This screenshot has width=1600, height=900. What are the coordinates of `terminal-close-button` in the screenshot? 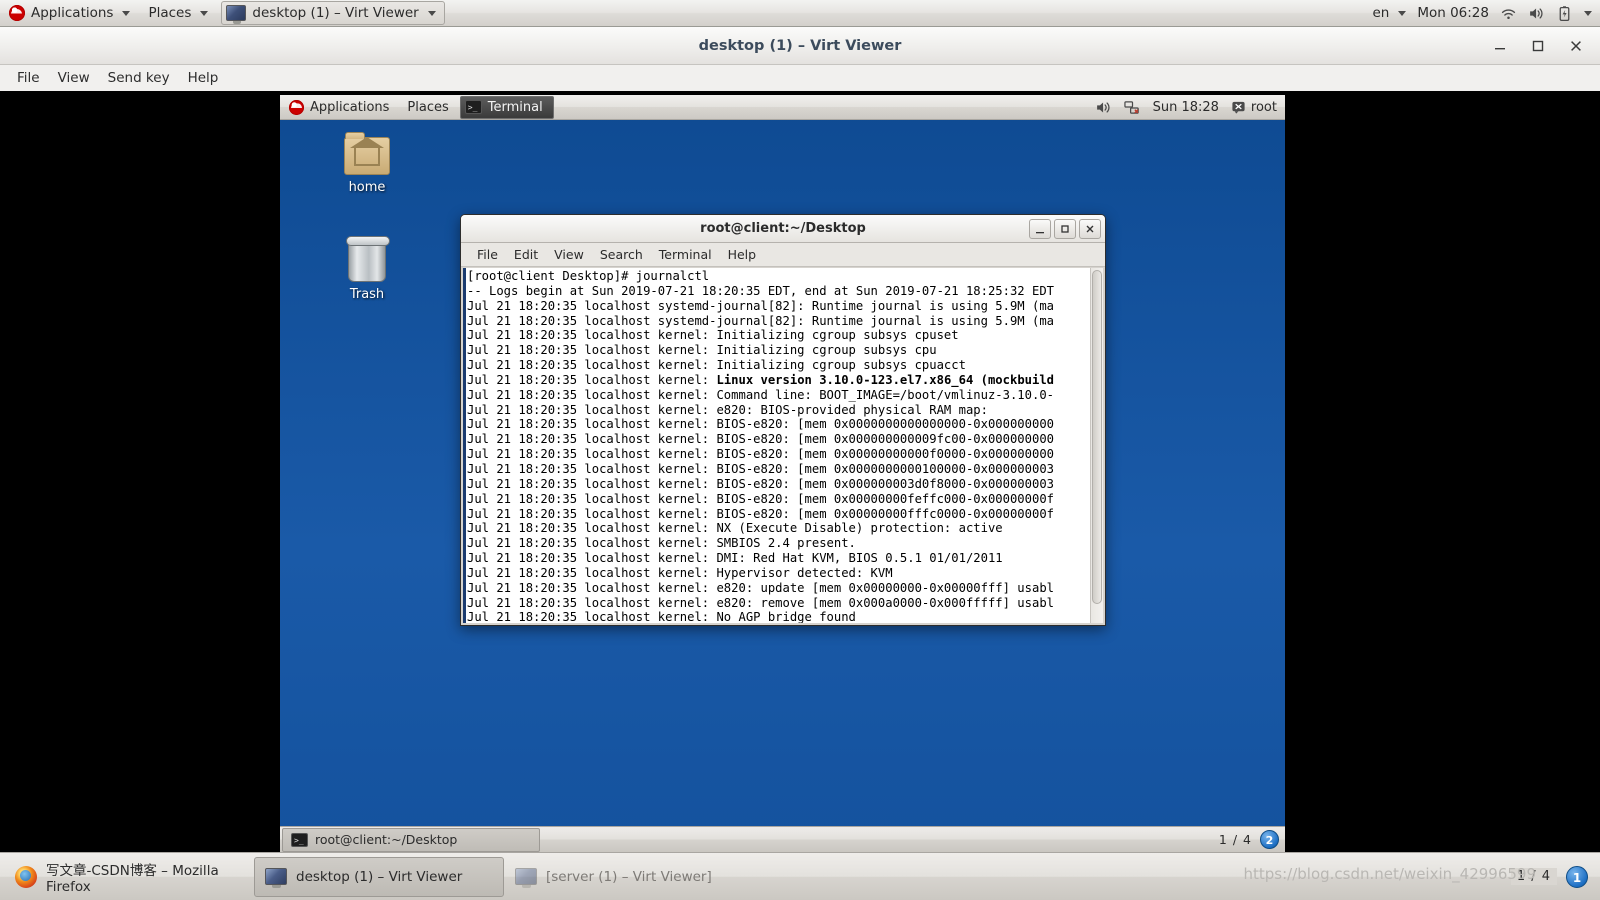 It's located at (1090, 228).